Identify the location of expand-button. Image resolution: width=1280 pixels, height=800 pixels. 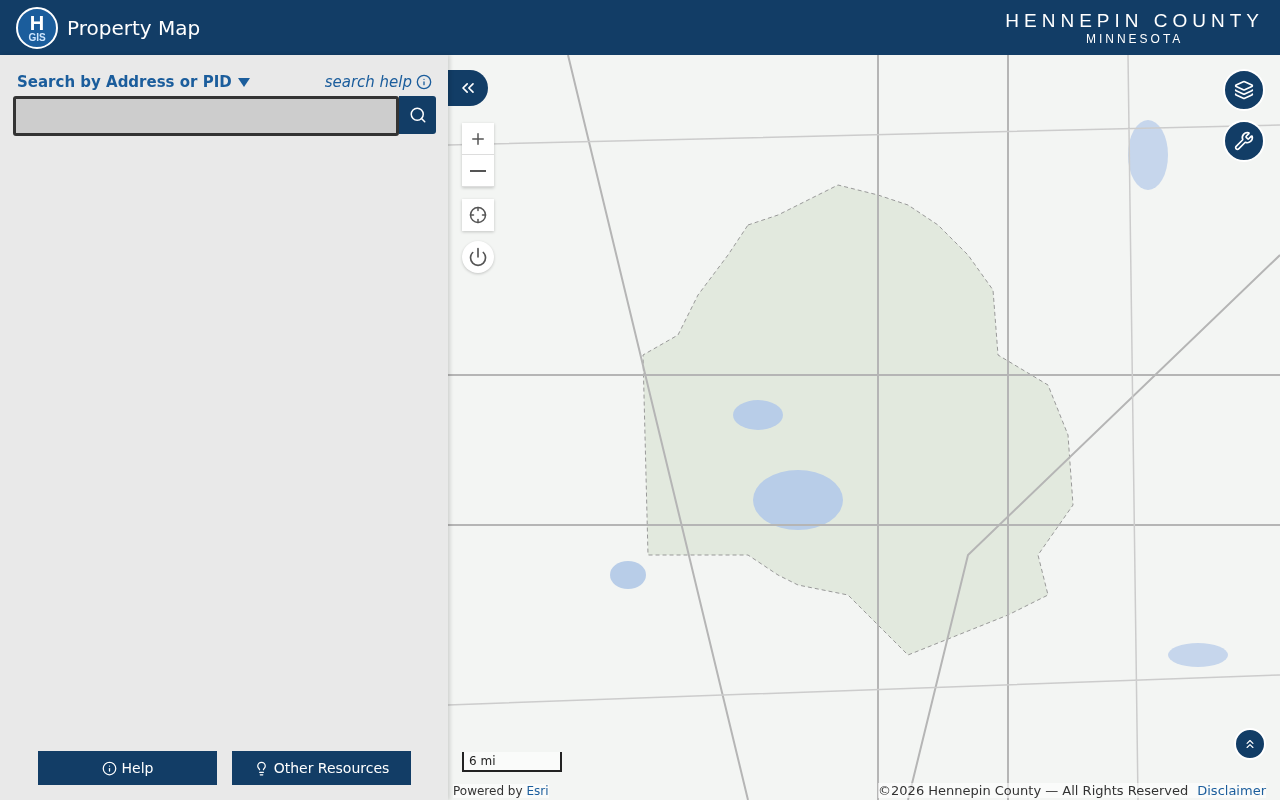
(1250, 744).